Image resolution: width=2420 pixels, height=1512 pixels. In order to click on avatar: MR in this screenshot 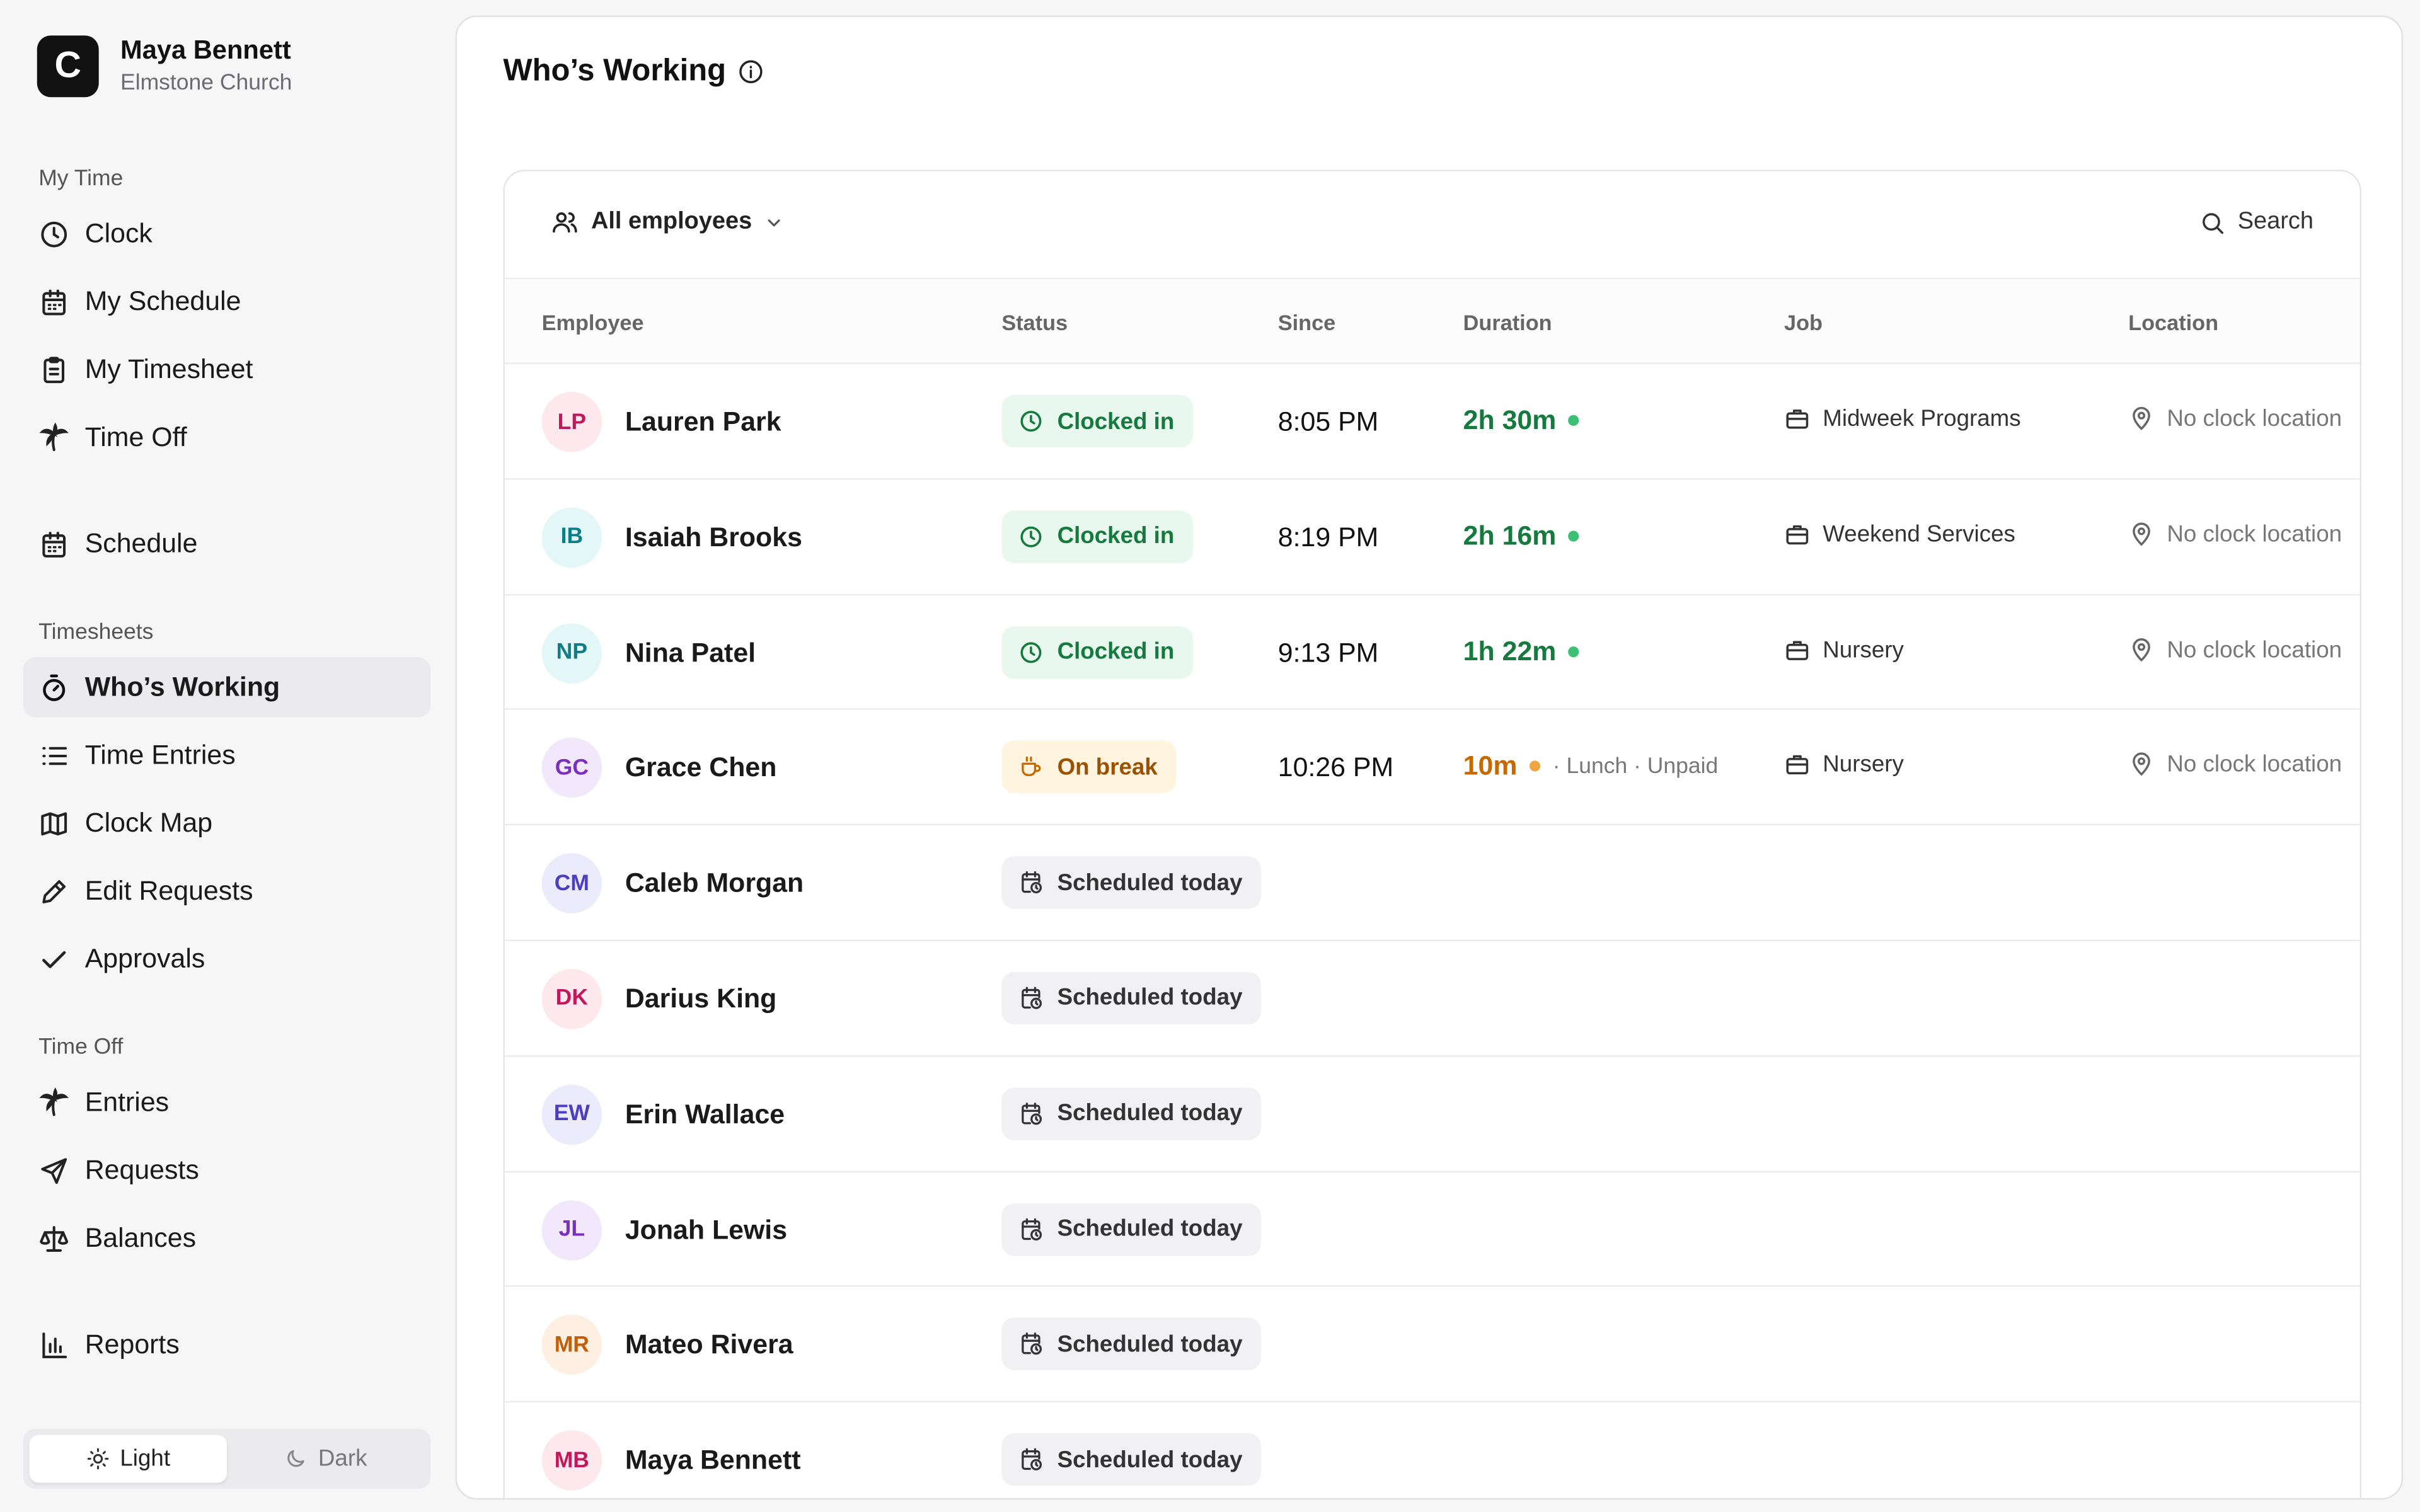, I will do `click(572, 1345)`.